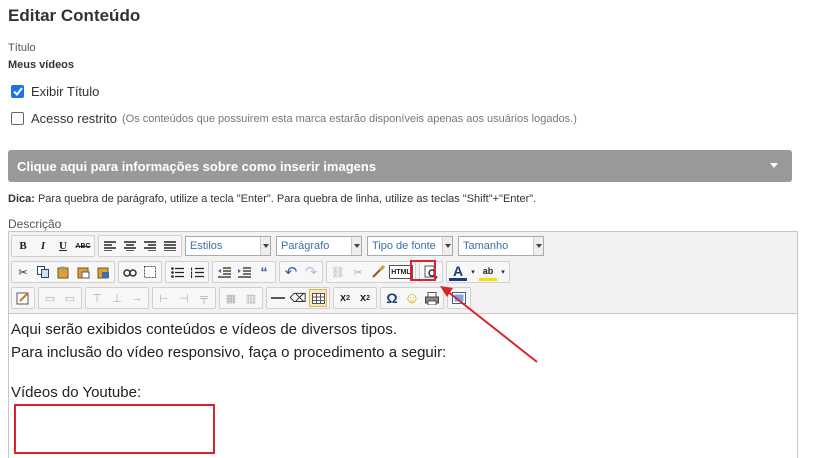 This screenshot has width=815, height=458. Describe the element at coordinates (21, 199) in the screenshot. I see `tip-prefix: Dica:` at that location.